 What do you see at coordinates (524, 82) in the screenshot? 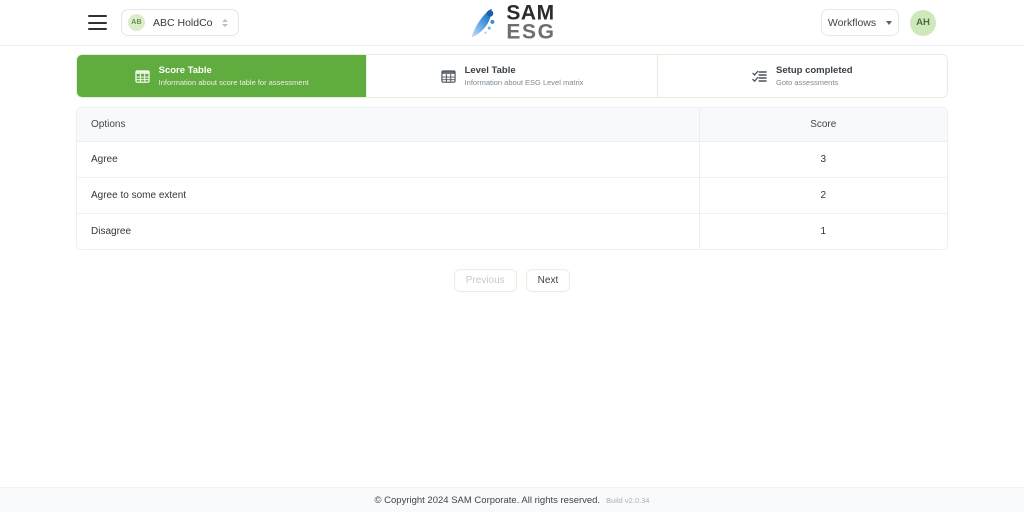
I see `tab-subtitle: Information about ESG Level matrix` at bounding box center [524, 82].